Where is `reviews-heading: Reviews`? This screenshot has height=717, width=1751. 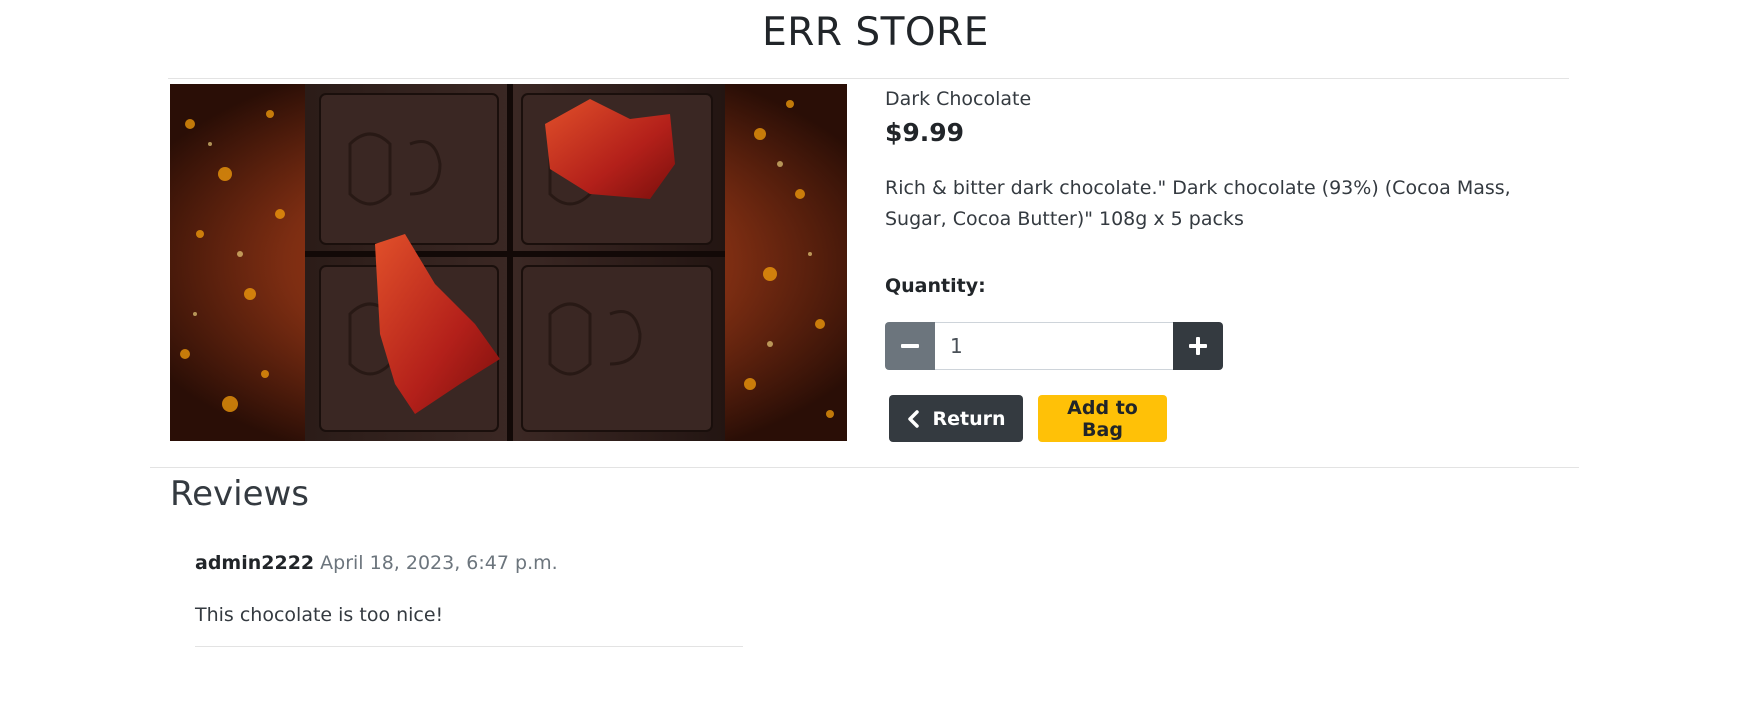 reviews-heading: Reviews is located at coordinates (240, 494).